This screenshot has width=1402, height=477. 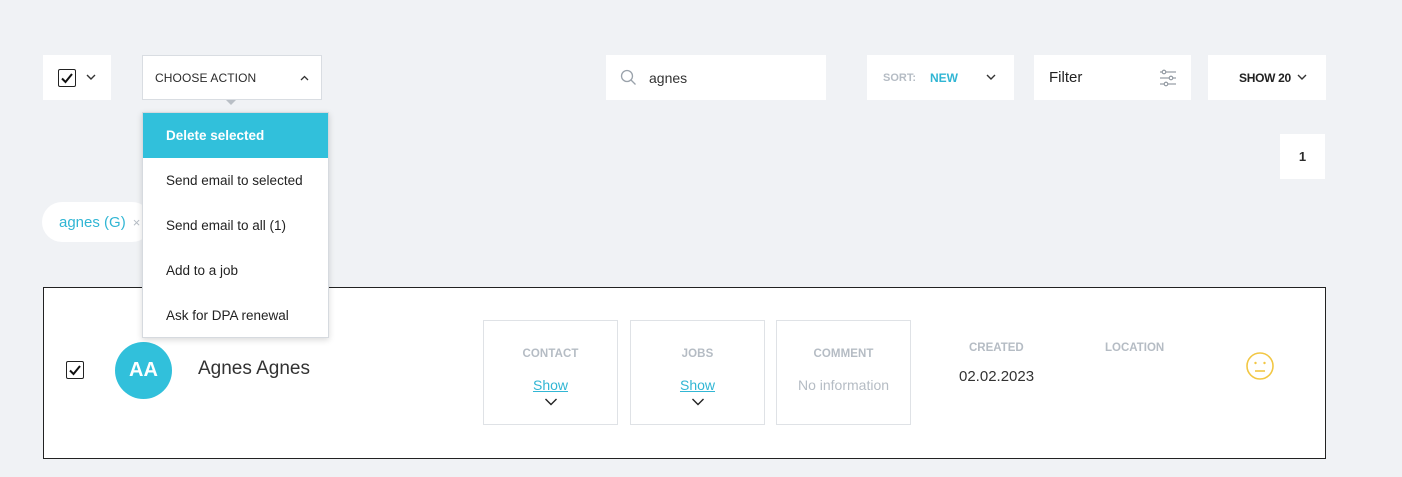 What do you see at coordinates (996, 348) in the screenshot?
I see `created-header: CREATED` at bounding box center [996, 348].